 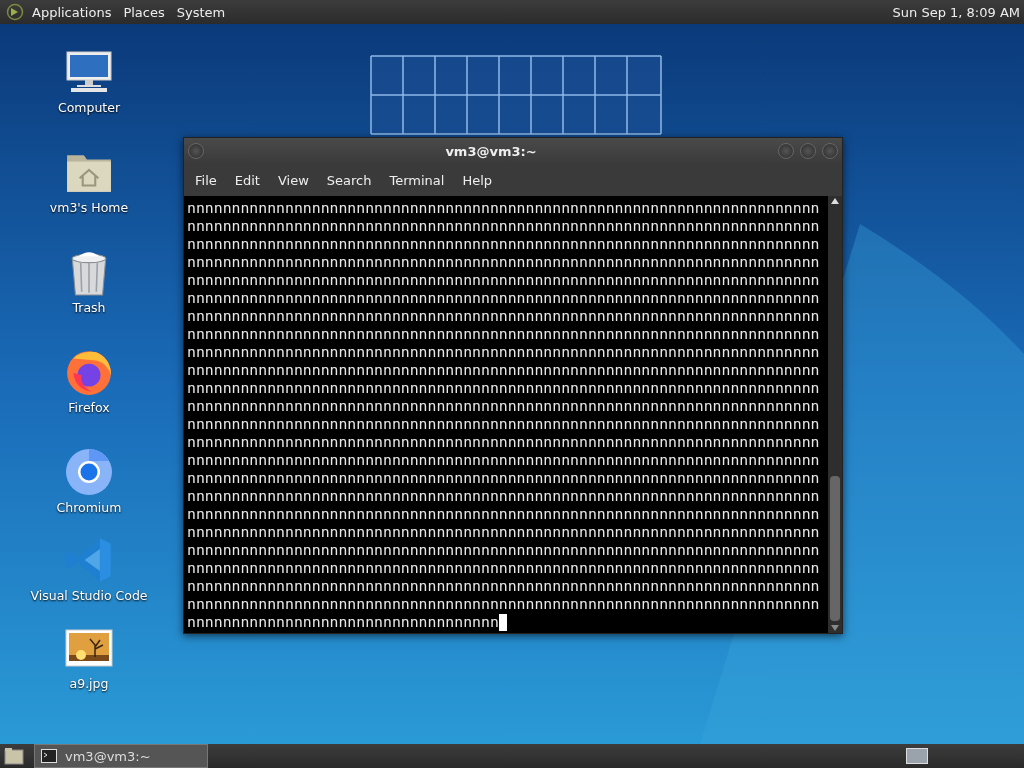 I want to click on workspace-switcher-icon, so click(x=917, y=756).